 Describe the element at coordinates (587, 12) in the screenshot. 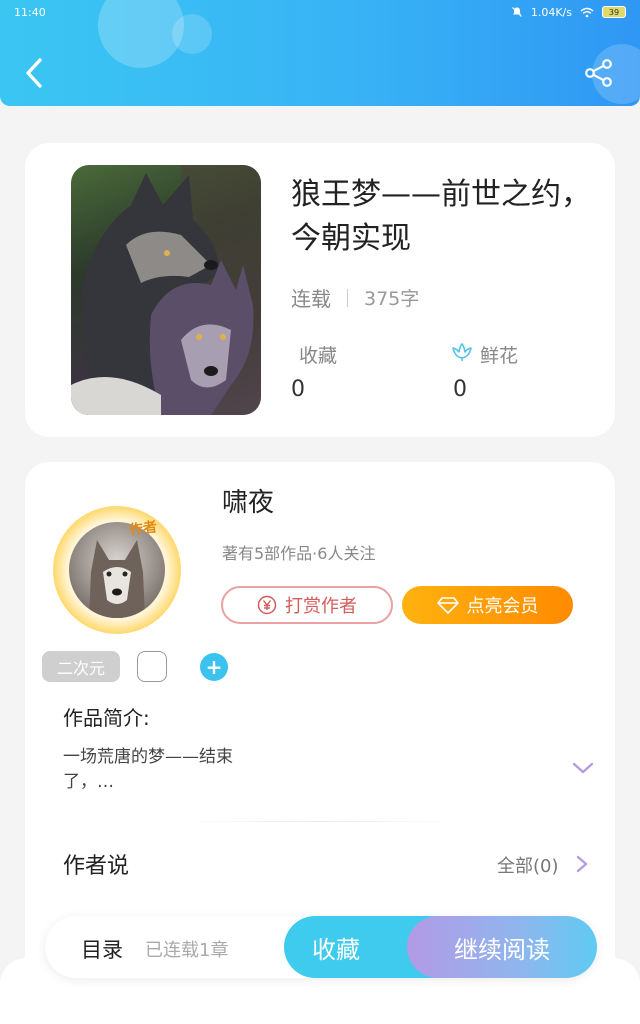

I see `wifi-icon` at that location.